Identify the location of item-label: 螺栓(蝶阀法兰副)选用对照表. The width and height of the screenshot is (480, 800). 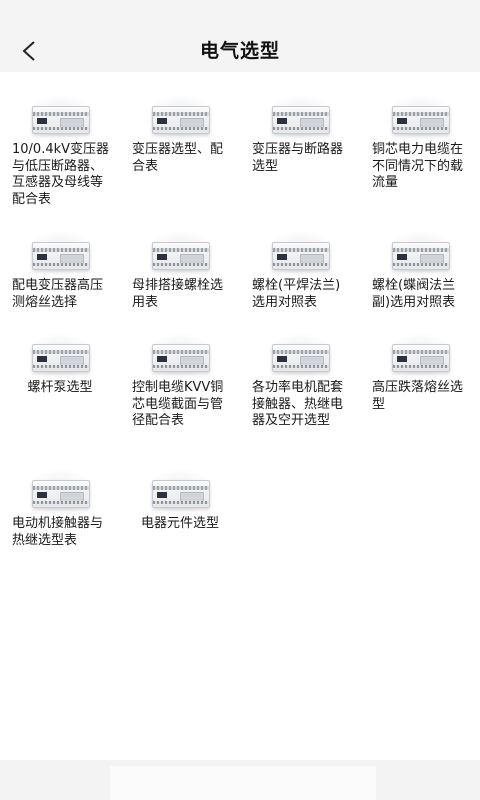
(414, 294).